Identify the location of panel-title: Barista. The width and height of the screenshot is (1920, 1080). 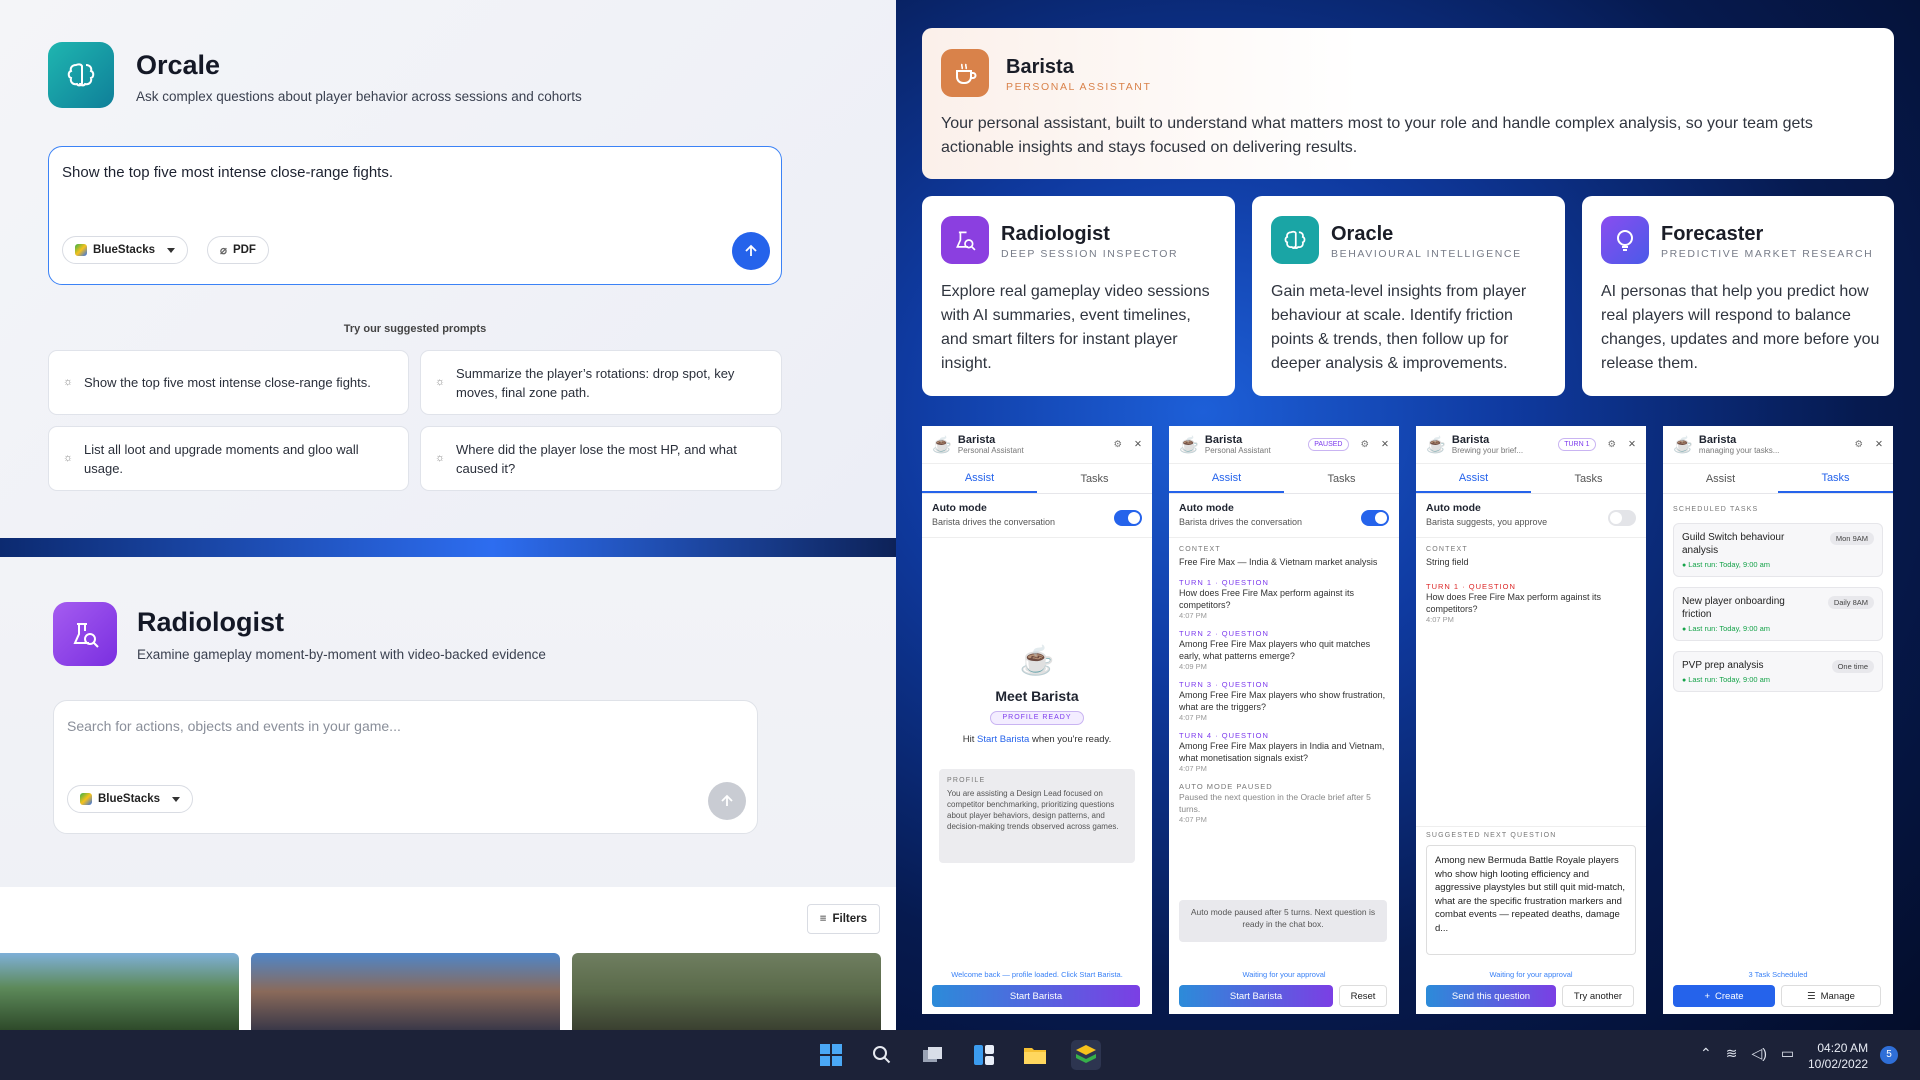
(976, 440).